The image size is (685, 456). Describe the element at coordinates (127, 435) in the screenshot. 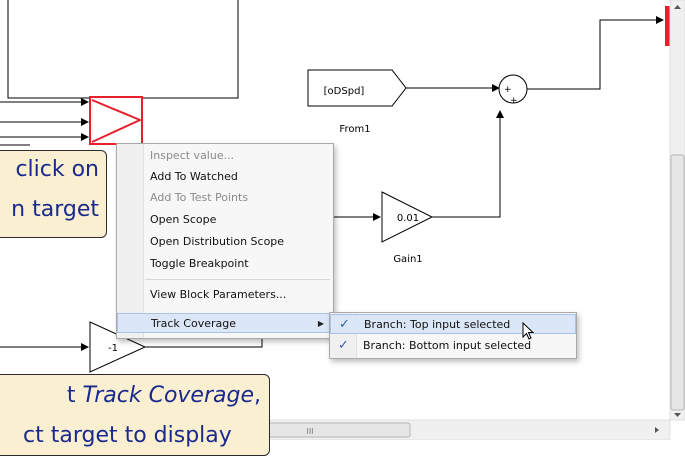

I see `callout-line: ct target to display` at that location.